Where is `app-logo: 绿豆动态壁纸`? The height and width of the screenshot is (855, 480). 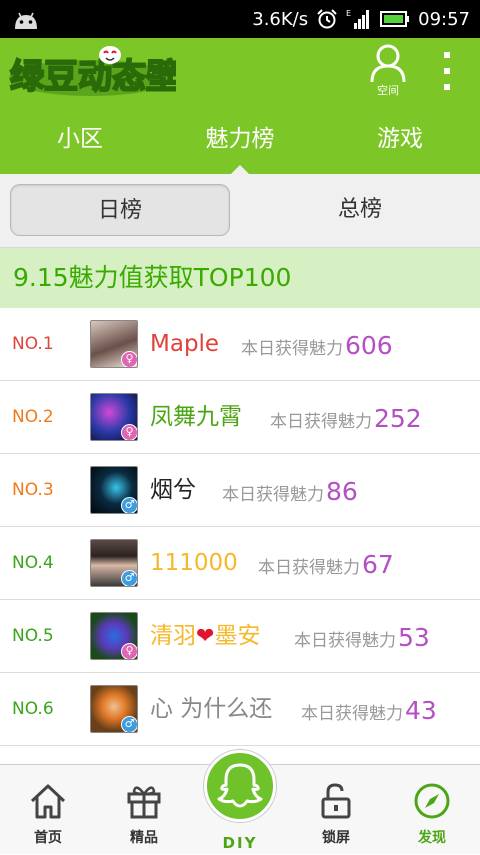 app-logo: 绿豆动态壁纸 is located at coordinates (92, 72).